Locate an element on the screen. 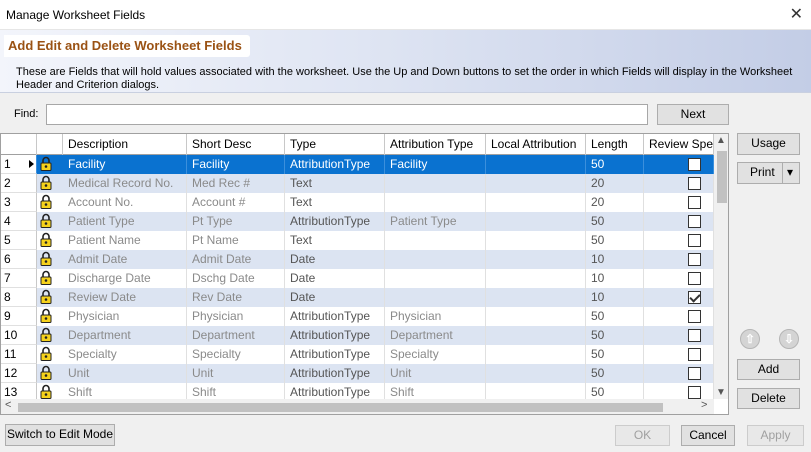 The image size is (811, 452). row-number: 3 is located at coordinates (19, 202).